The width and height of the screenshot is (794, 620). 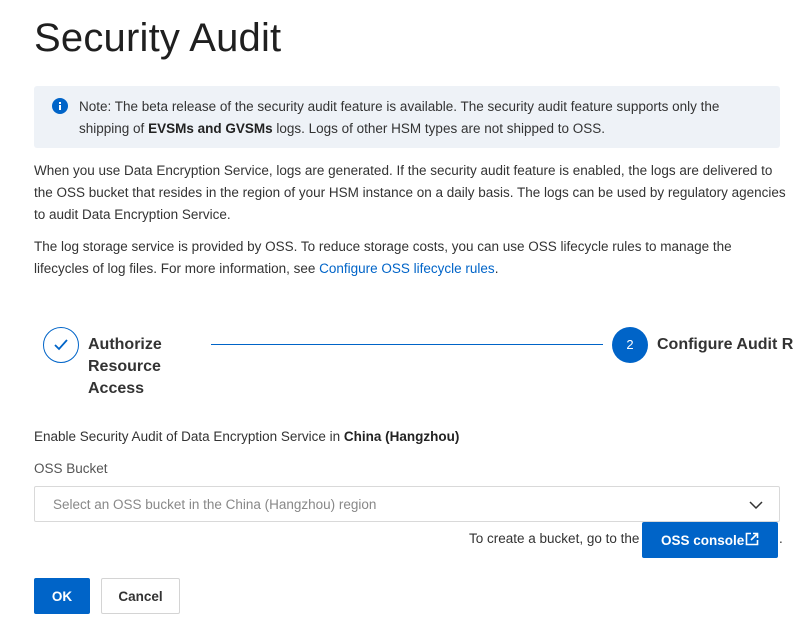 I want to click on check-icon, so click(x=61, y=345).